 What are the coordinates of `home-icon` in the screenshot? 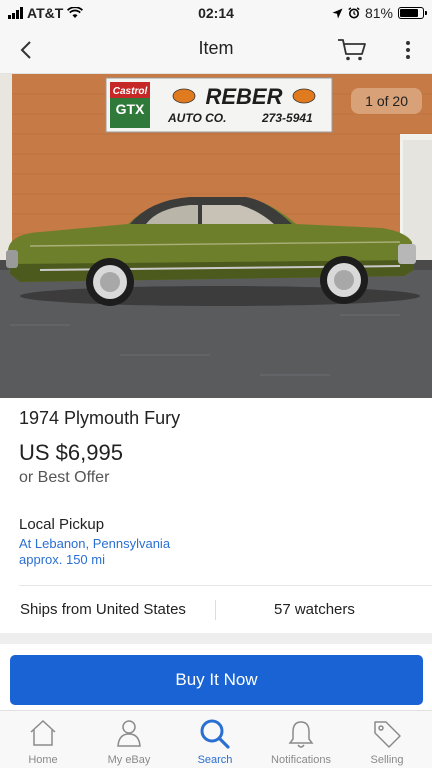 It's located at (43, 732).